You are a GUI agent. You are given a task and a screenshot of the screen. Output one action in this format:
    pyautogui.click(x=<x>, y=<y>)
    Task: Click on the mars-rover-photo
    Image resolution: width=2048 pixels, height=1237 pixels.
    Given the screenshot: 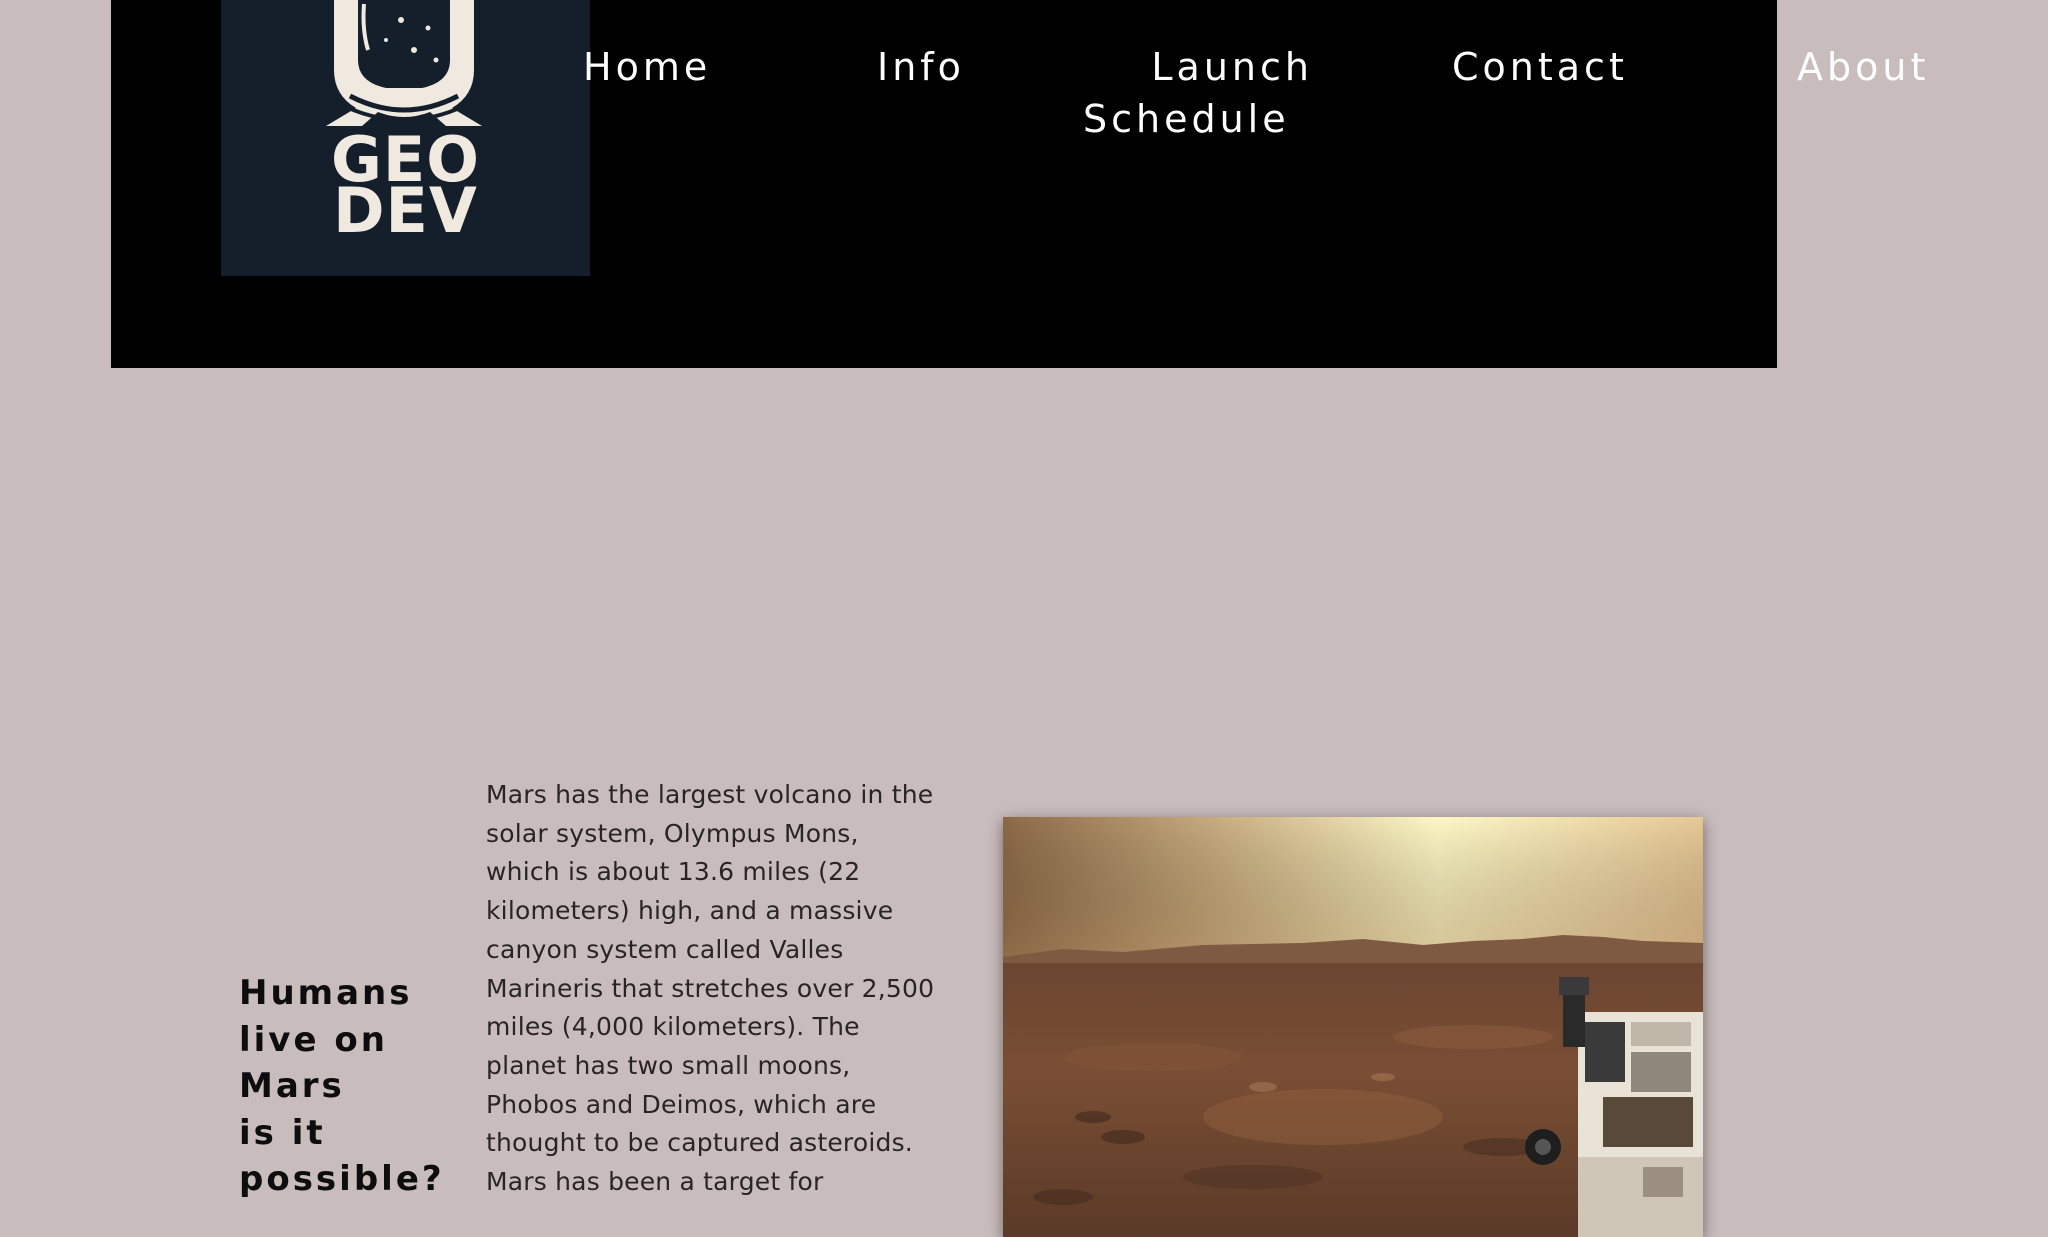 What is the action you would take?
    pyautogui.click(x=1353, y=1027)
    